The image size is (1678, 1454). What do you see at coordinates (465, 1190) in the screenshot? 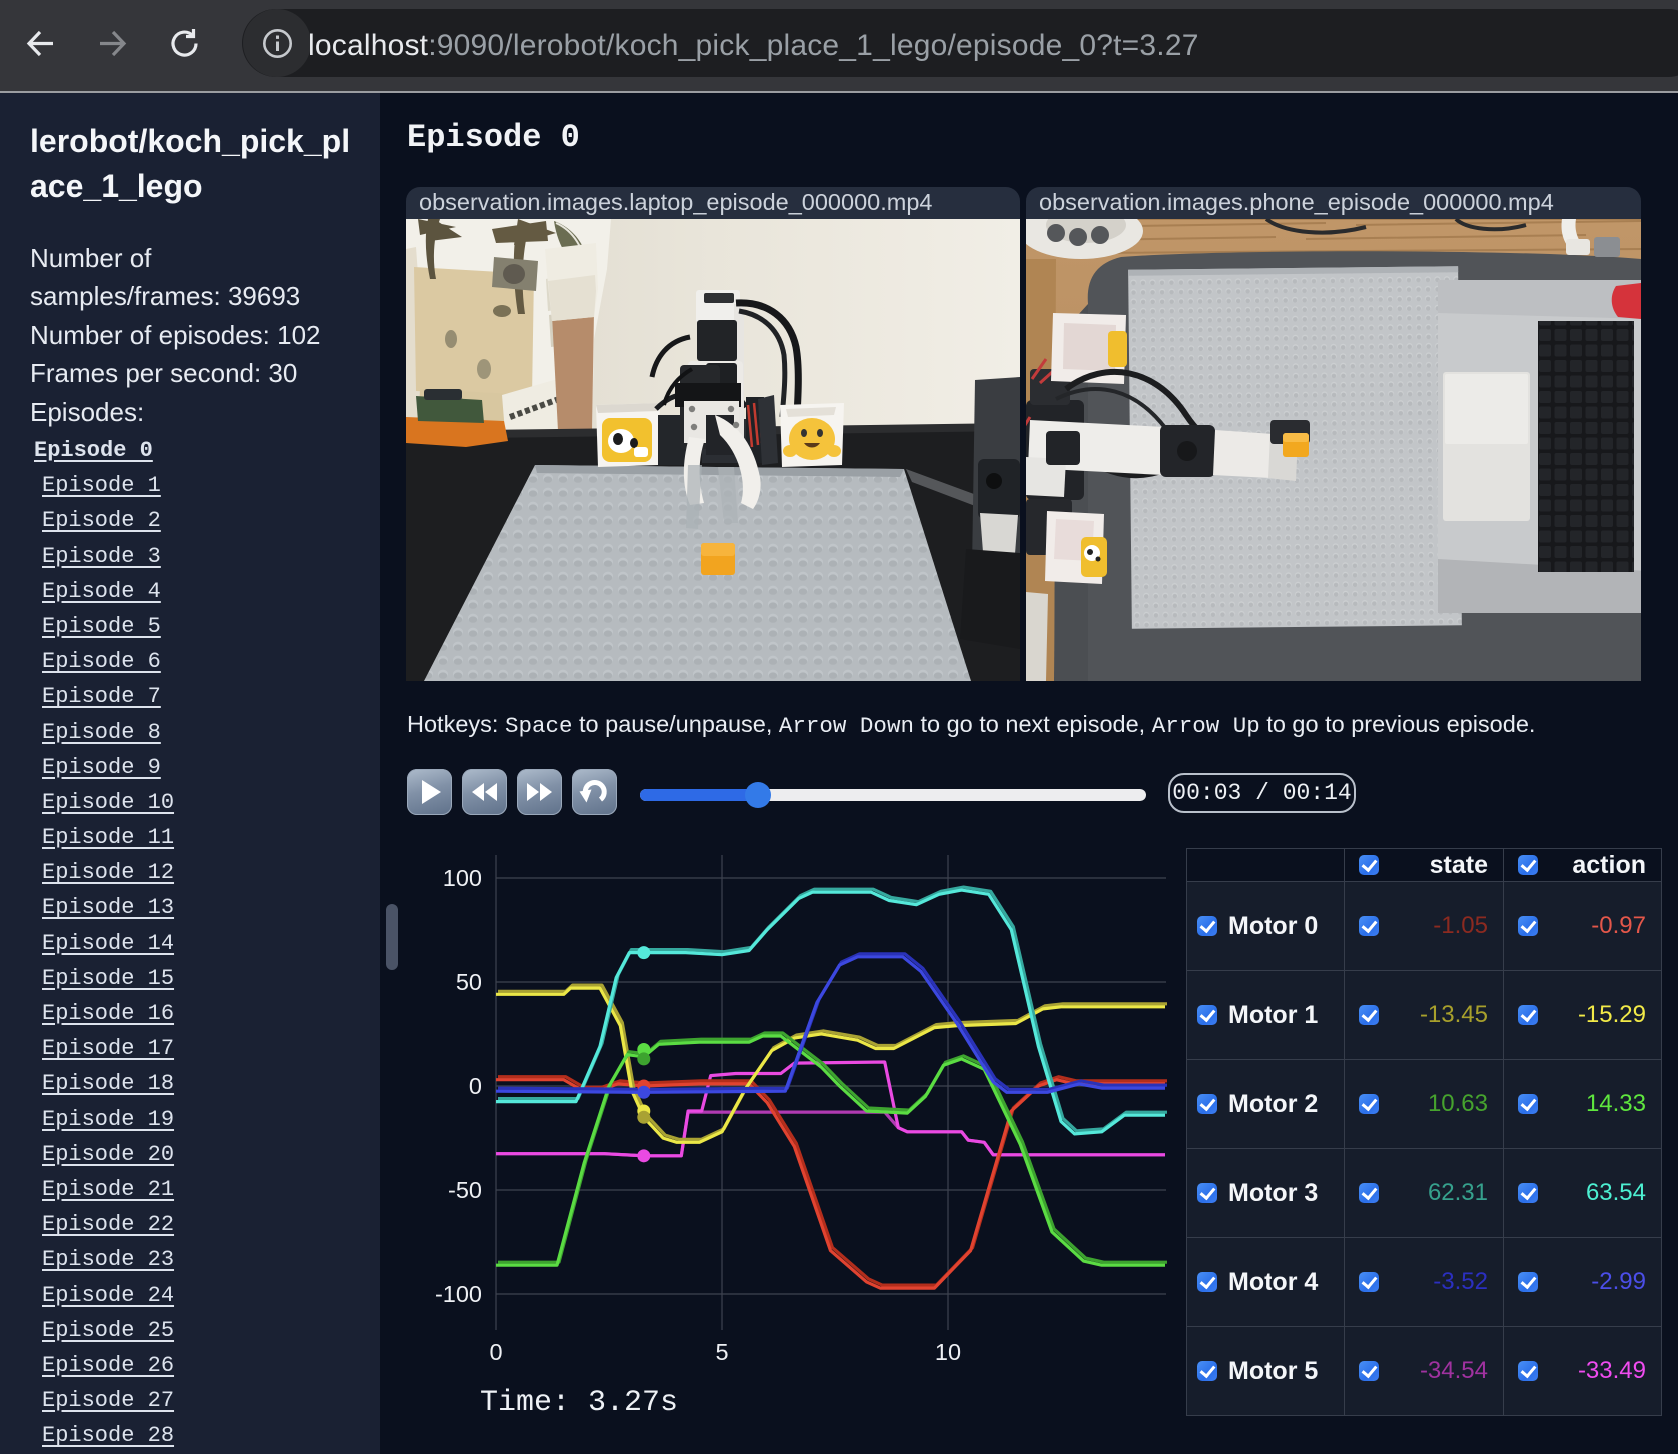
I see `svg-text: -50` at bounding box center [465, 1190].